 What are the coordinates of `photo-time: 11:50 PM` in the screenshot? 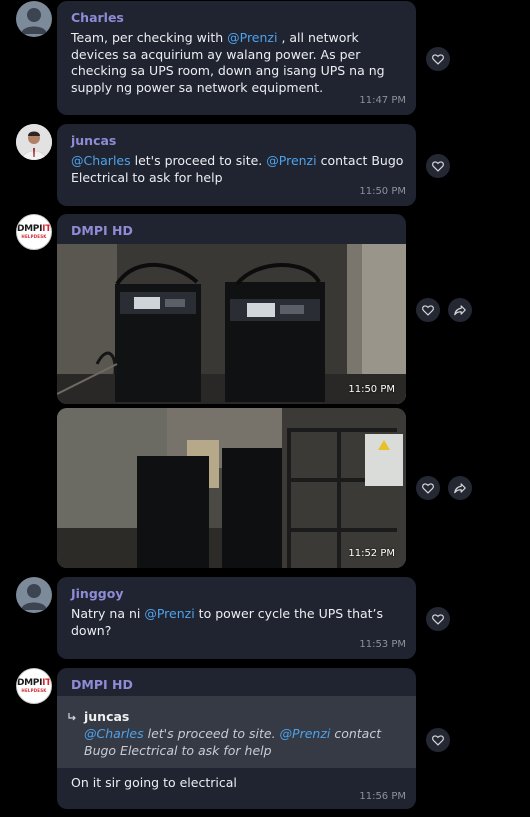 It's located at (371, 389).